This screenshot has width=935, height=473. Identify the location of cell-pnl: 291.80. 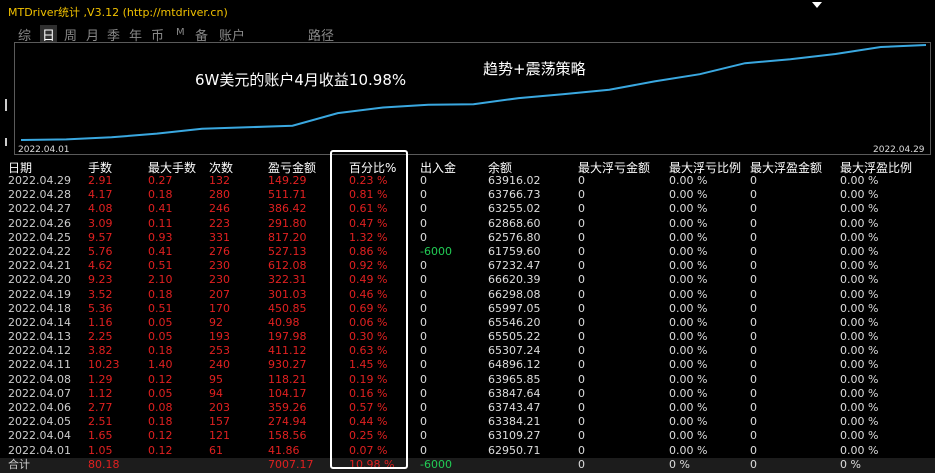
(287, 223).